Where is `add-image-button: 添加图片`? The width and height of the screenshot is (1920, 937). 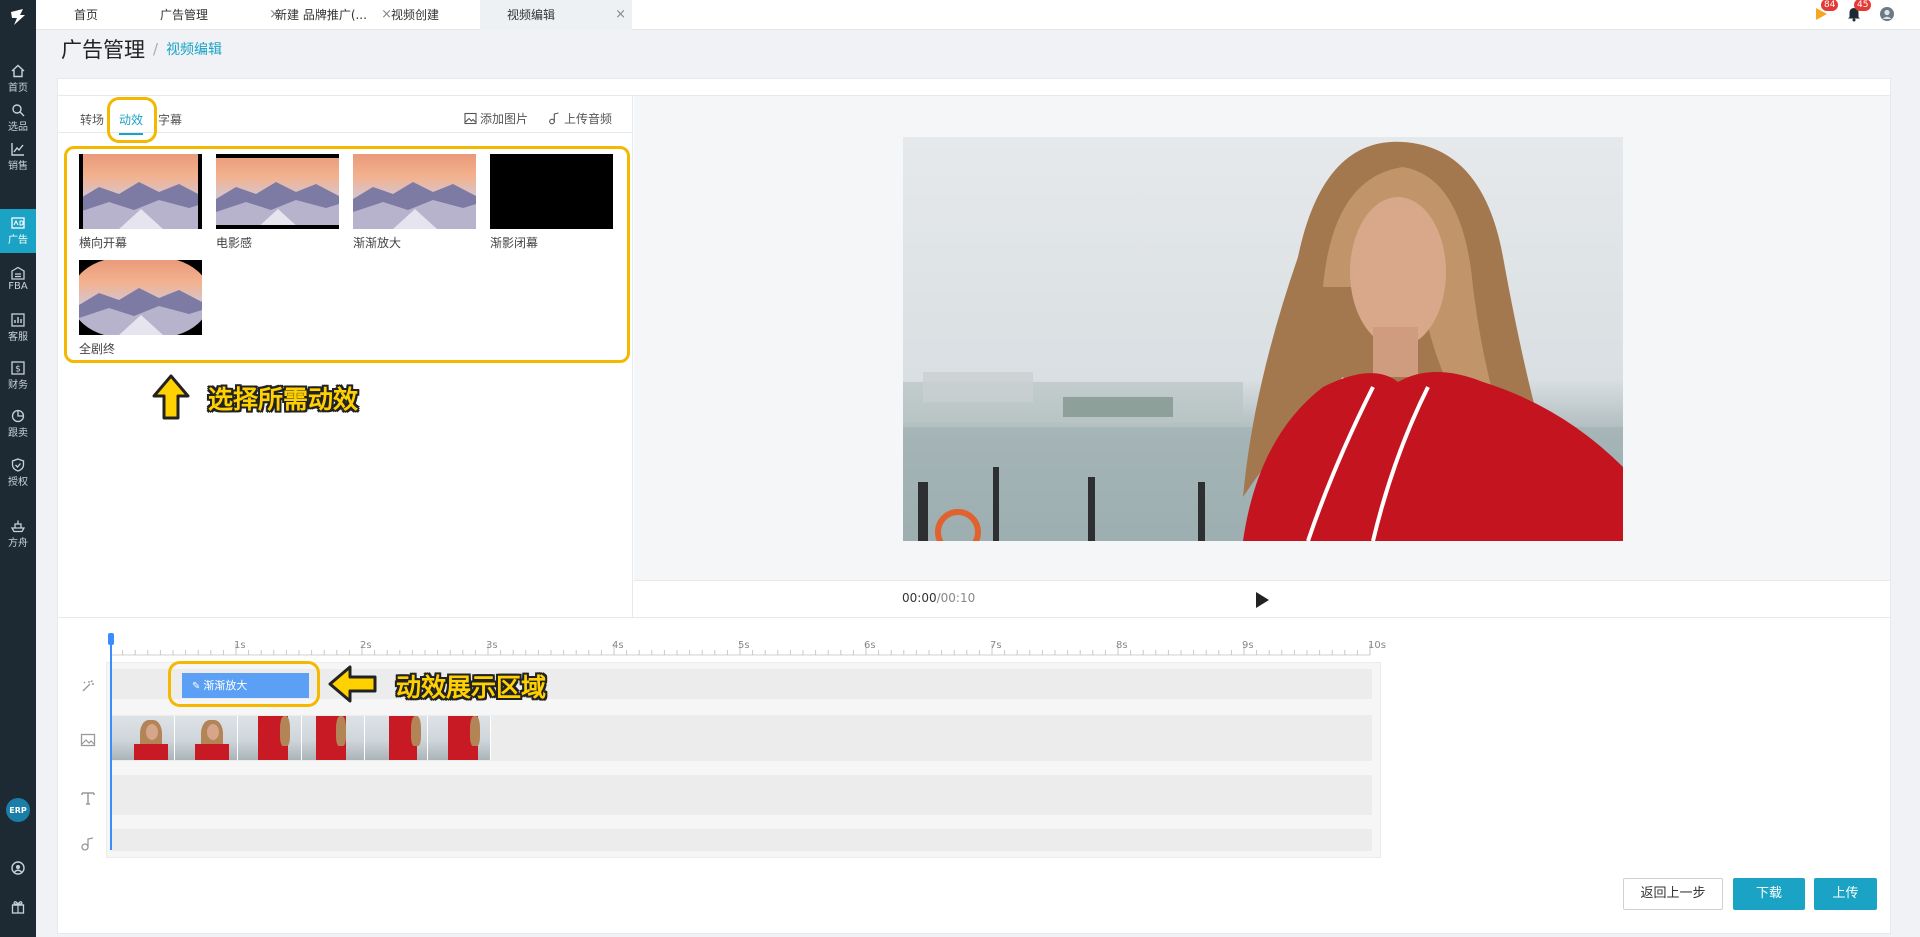
add-image-button: 添加图片 is located at coordinates (496, 118).